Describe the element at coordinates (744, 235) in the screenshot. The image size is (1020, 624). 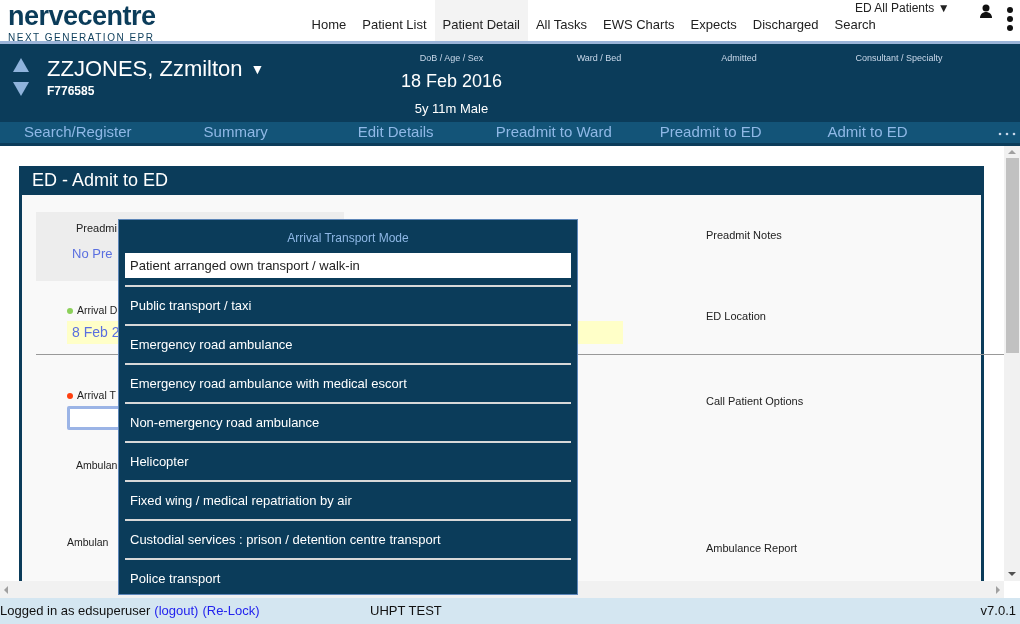
I see `field-label: Preadmit Notes` at that location.